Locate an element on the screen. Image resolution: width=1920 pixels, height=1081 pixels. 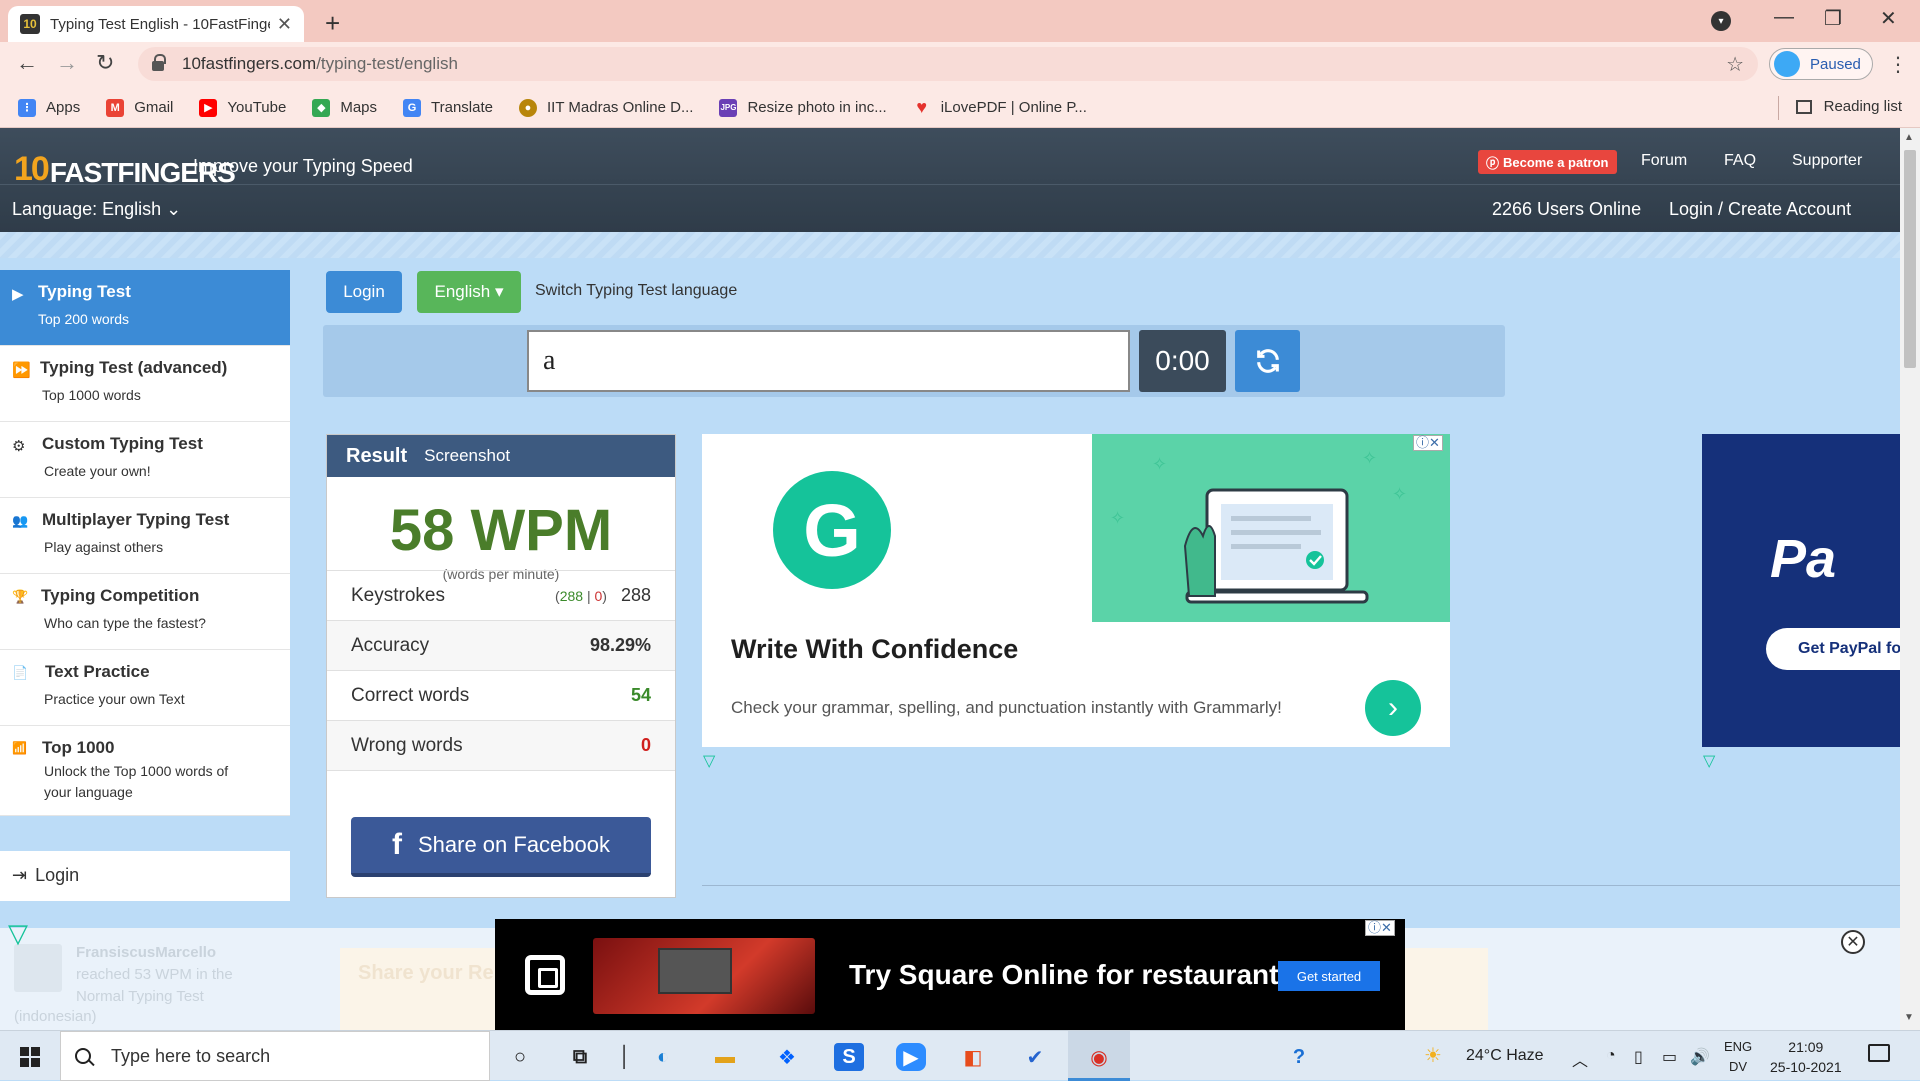
dropbox-icon: ❖ is located at coordinates (787, 1057).